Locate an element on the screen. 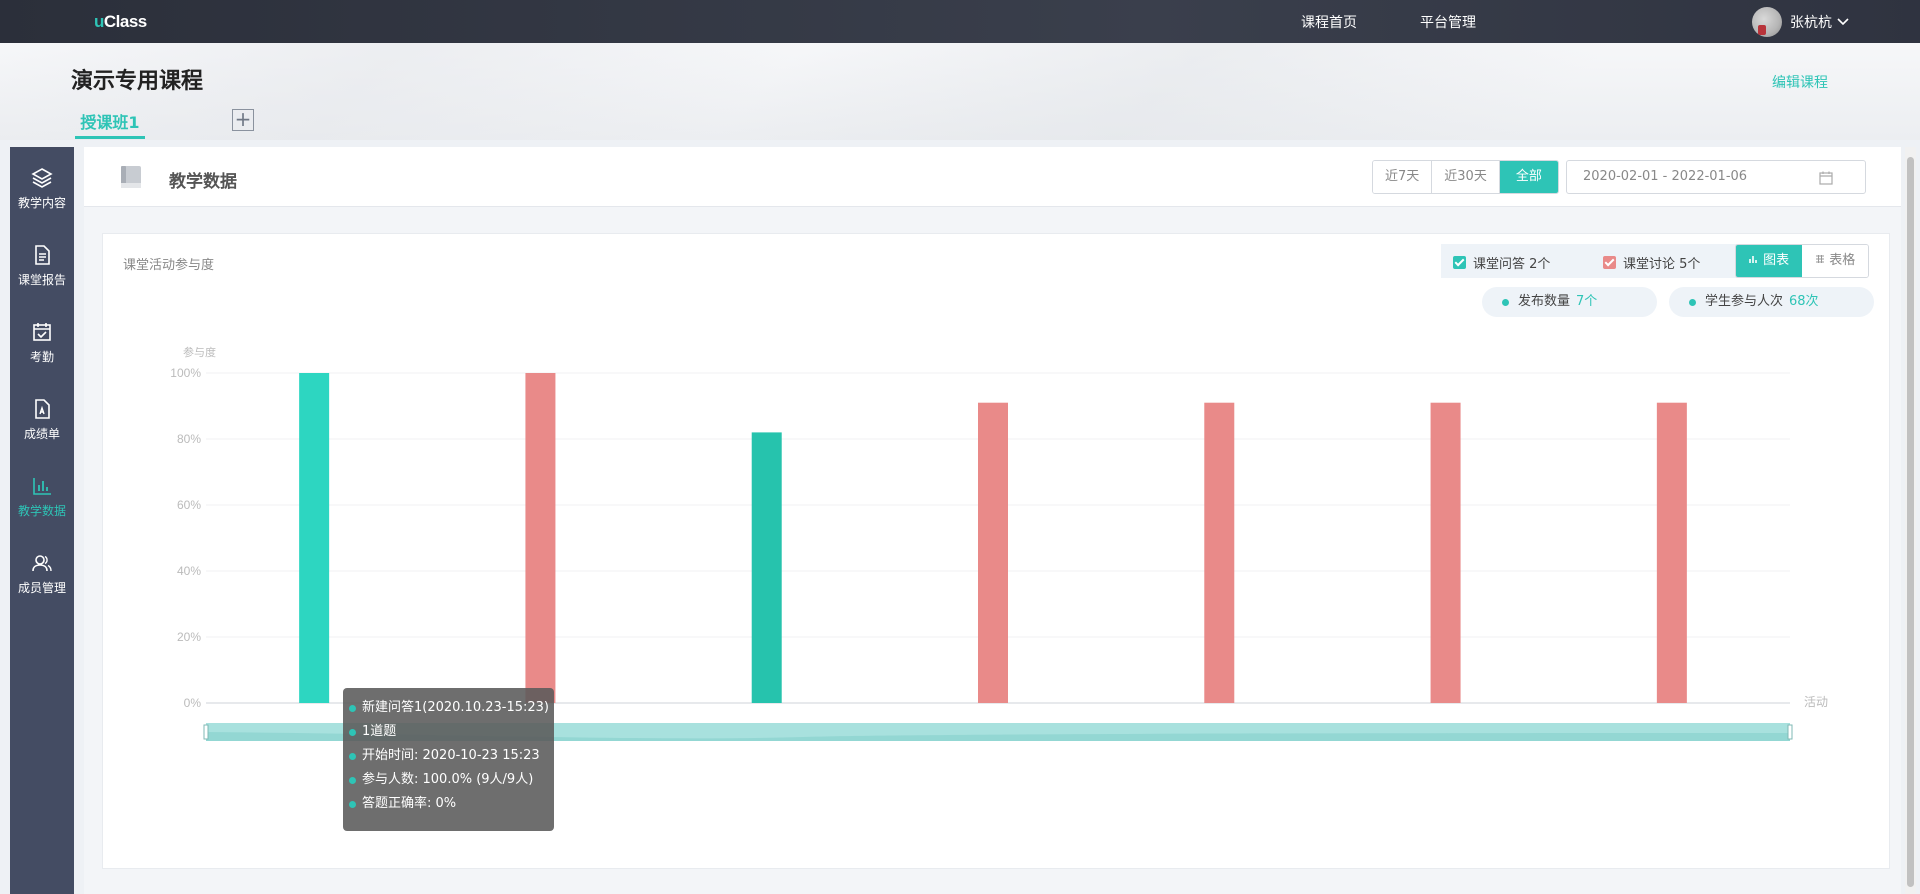 The image size is (1920, 894). y-tick-label: 80% is located at coordinates (189, 439).